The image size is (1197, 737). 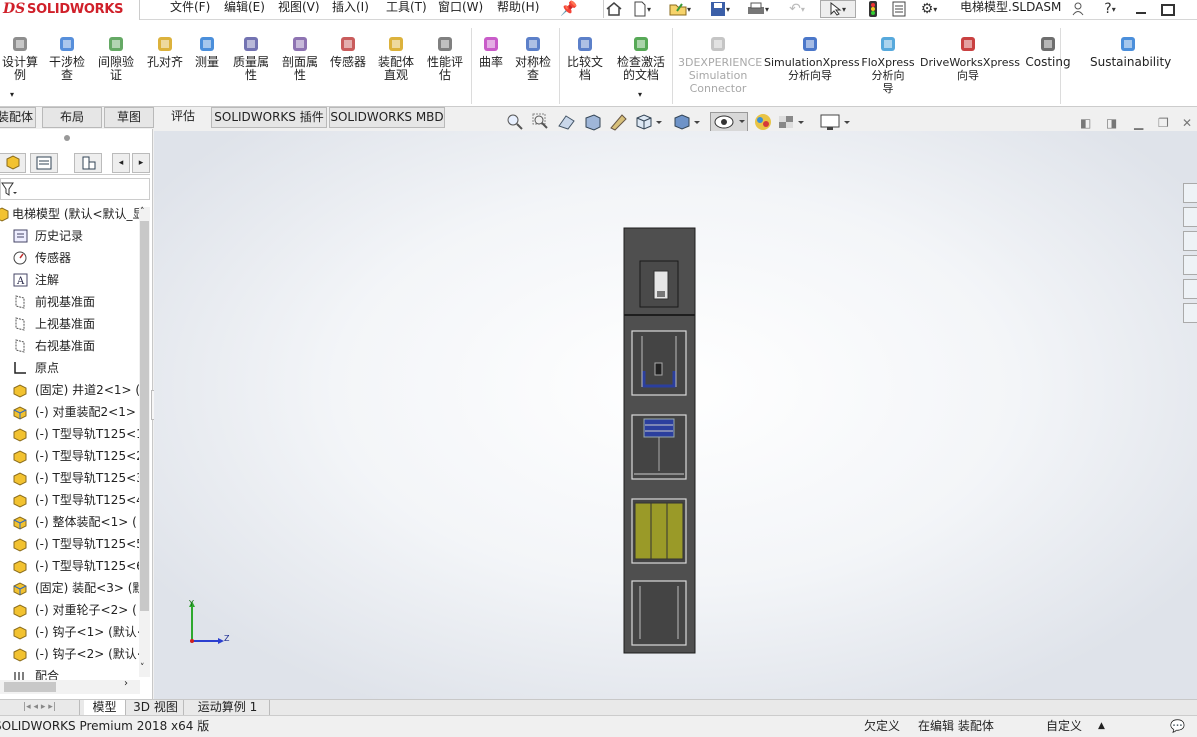 What do you see at coordinates (70, 302) in the screenshot?
I see `tree-item: 前视基准面` at bounding box center [70, 302].